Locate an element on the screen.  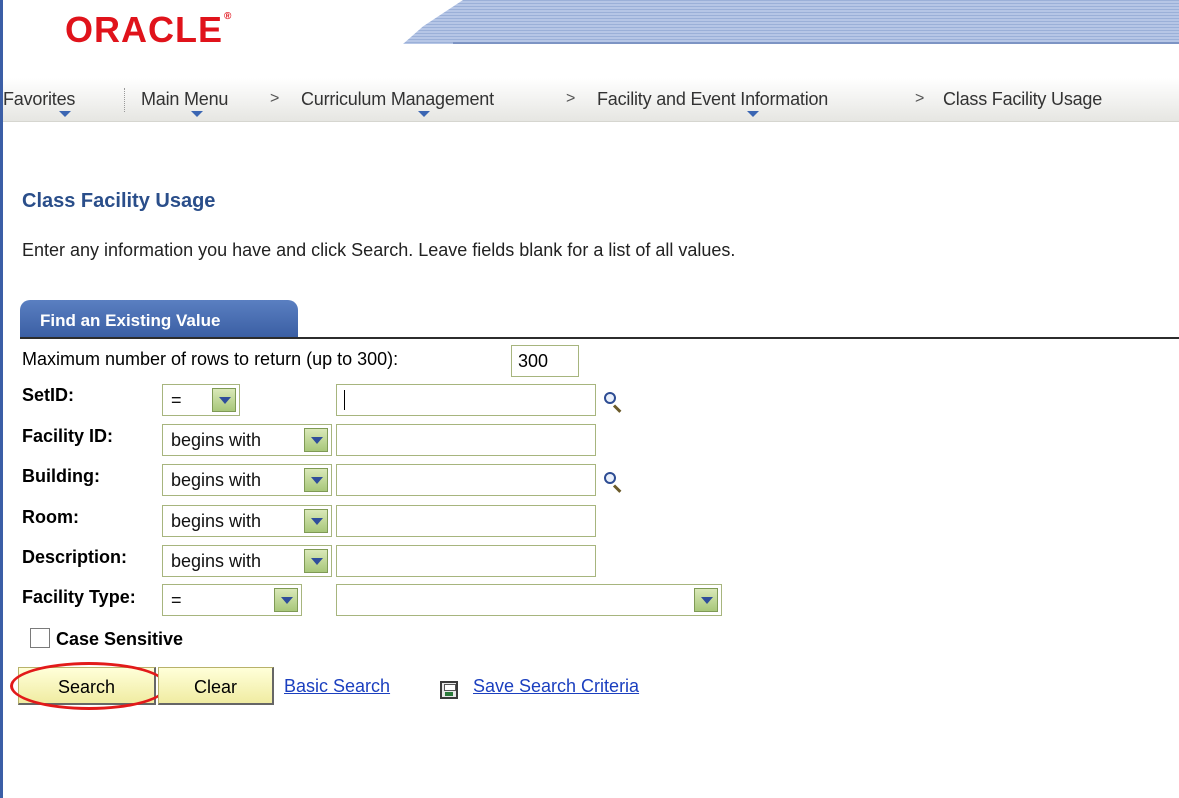
setid-input is located at coordinates (466, 400).